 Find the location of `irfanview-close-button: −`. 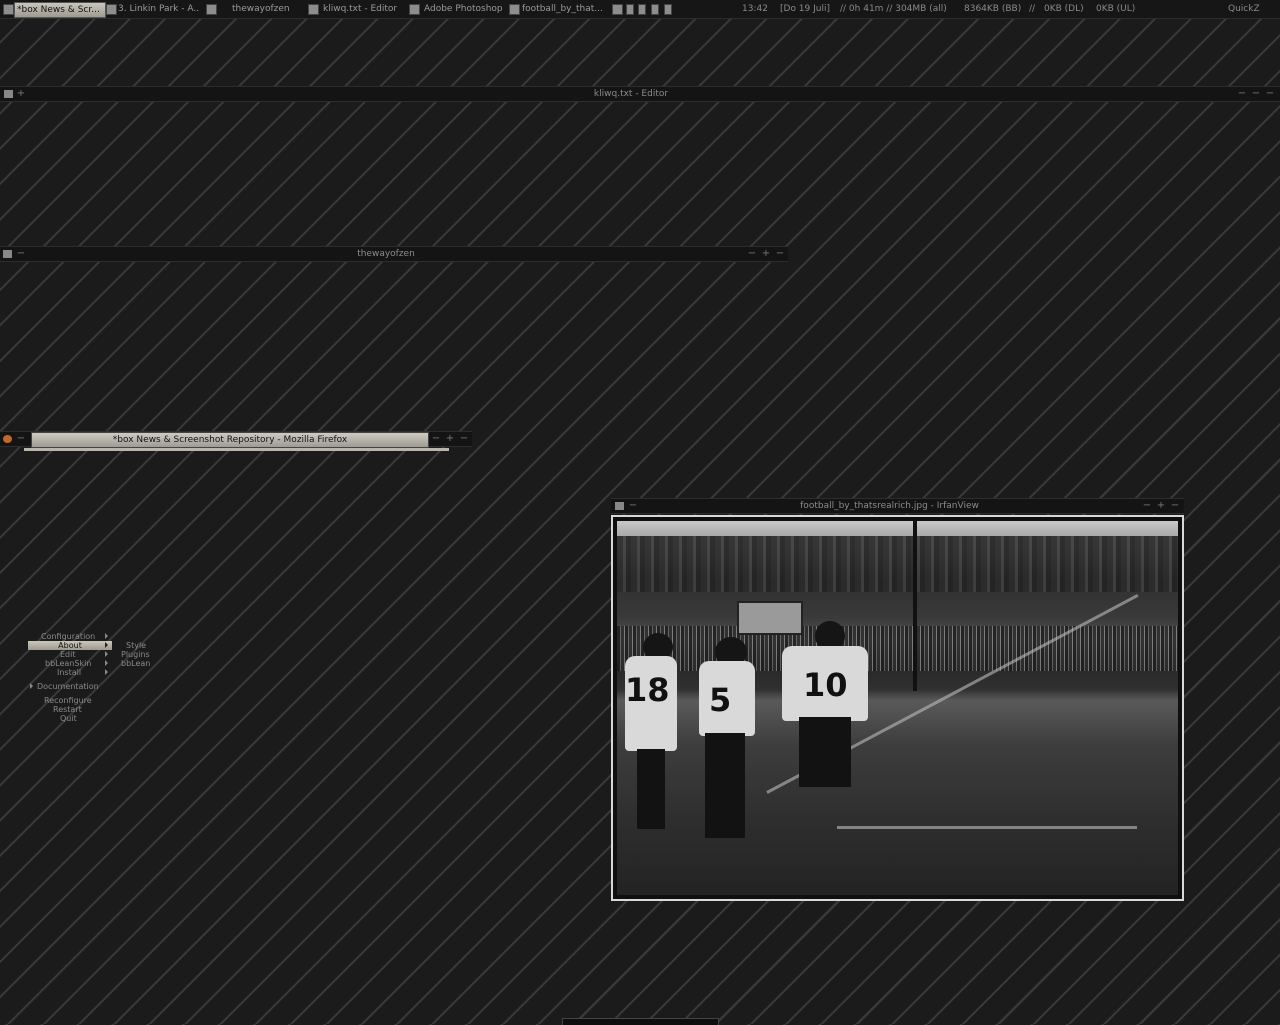

irfanview-close-button: − is located at coordinates (1175, 506).